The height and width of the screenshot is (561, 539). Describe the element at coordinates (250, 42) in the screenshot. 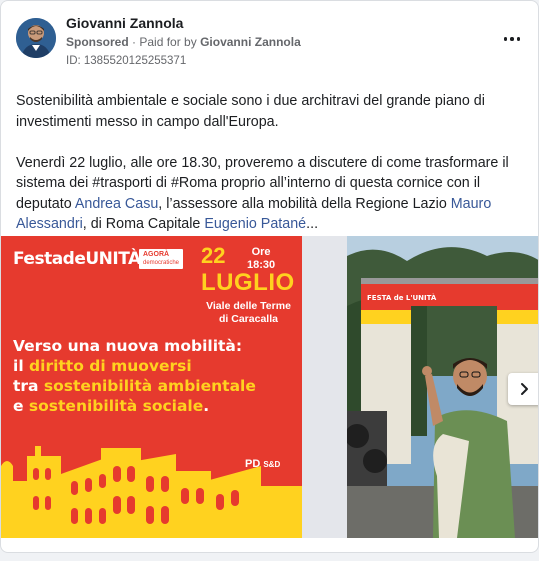

I see `paid-for-name: Giovanni Zannola` at that location.